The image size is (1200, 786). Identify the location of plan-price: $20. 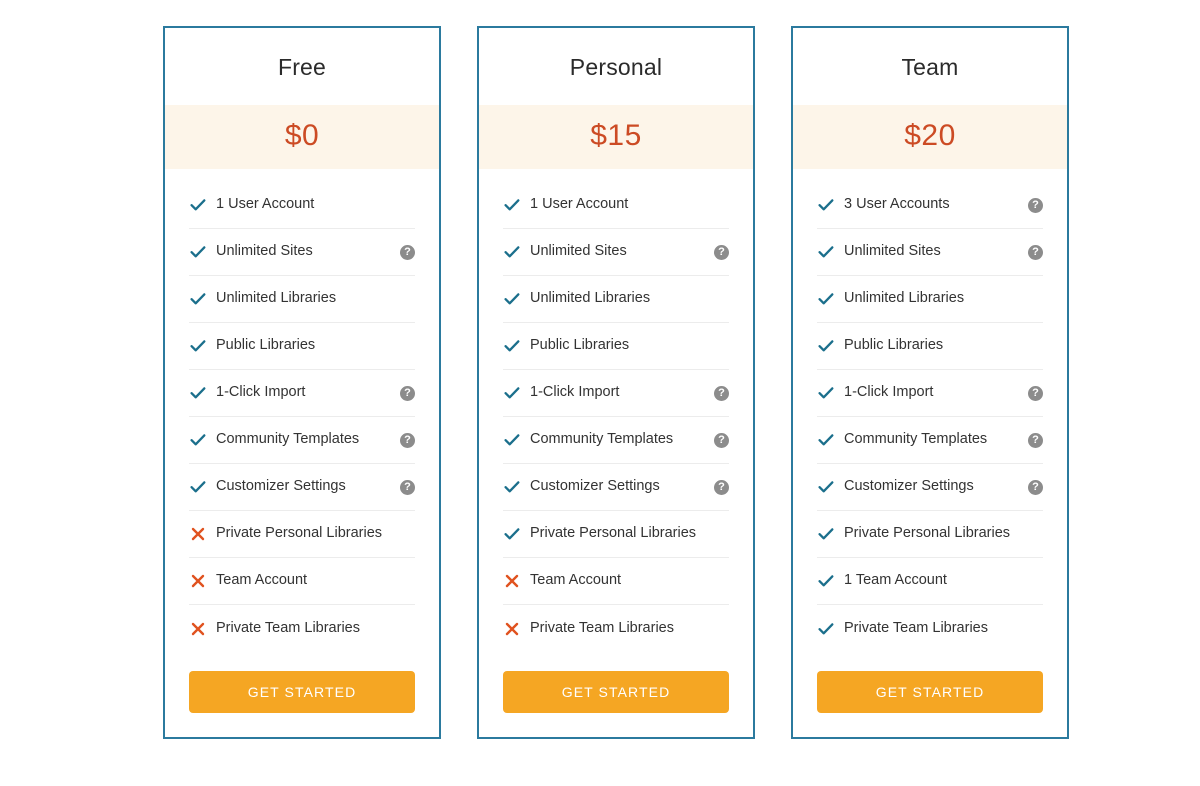
(930, 135).